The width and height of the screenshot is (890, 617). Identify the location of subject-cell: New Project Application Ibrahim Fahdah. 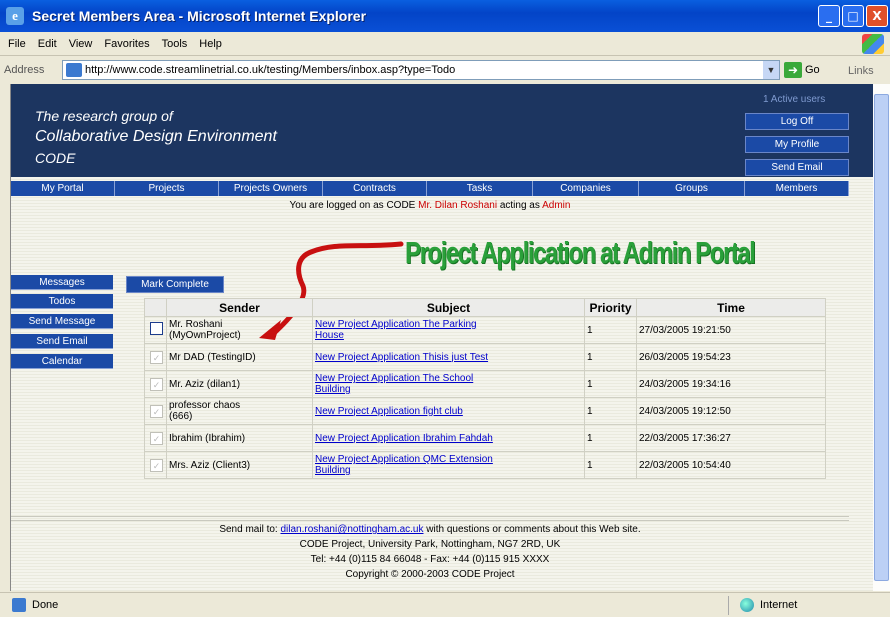
(448, 438).